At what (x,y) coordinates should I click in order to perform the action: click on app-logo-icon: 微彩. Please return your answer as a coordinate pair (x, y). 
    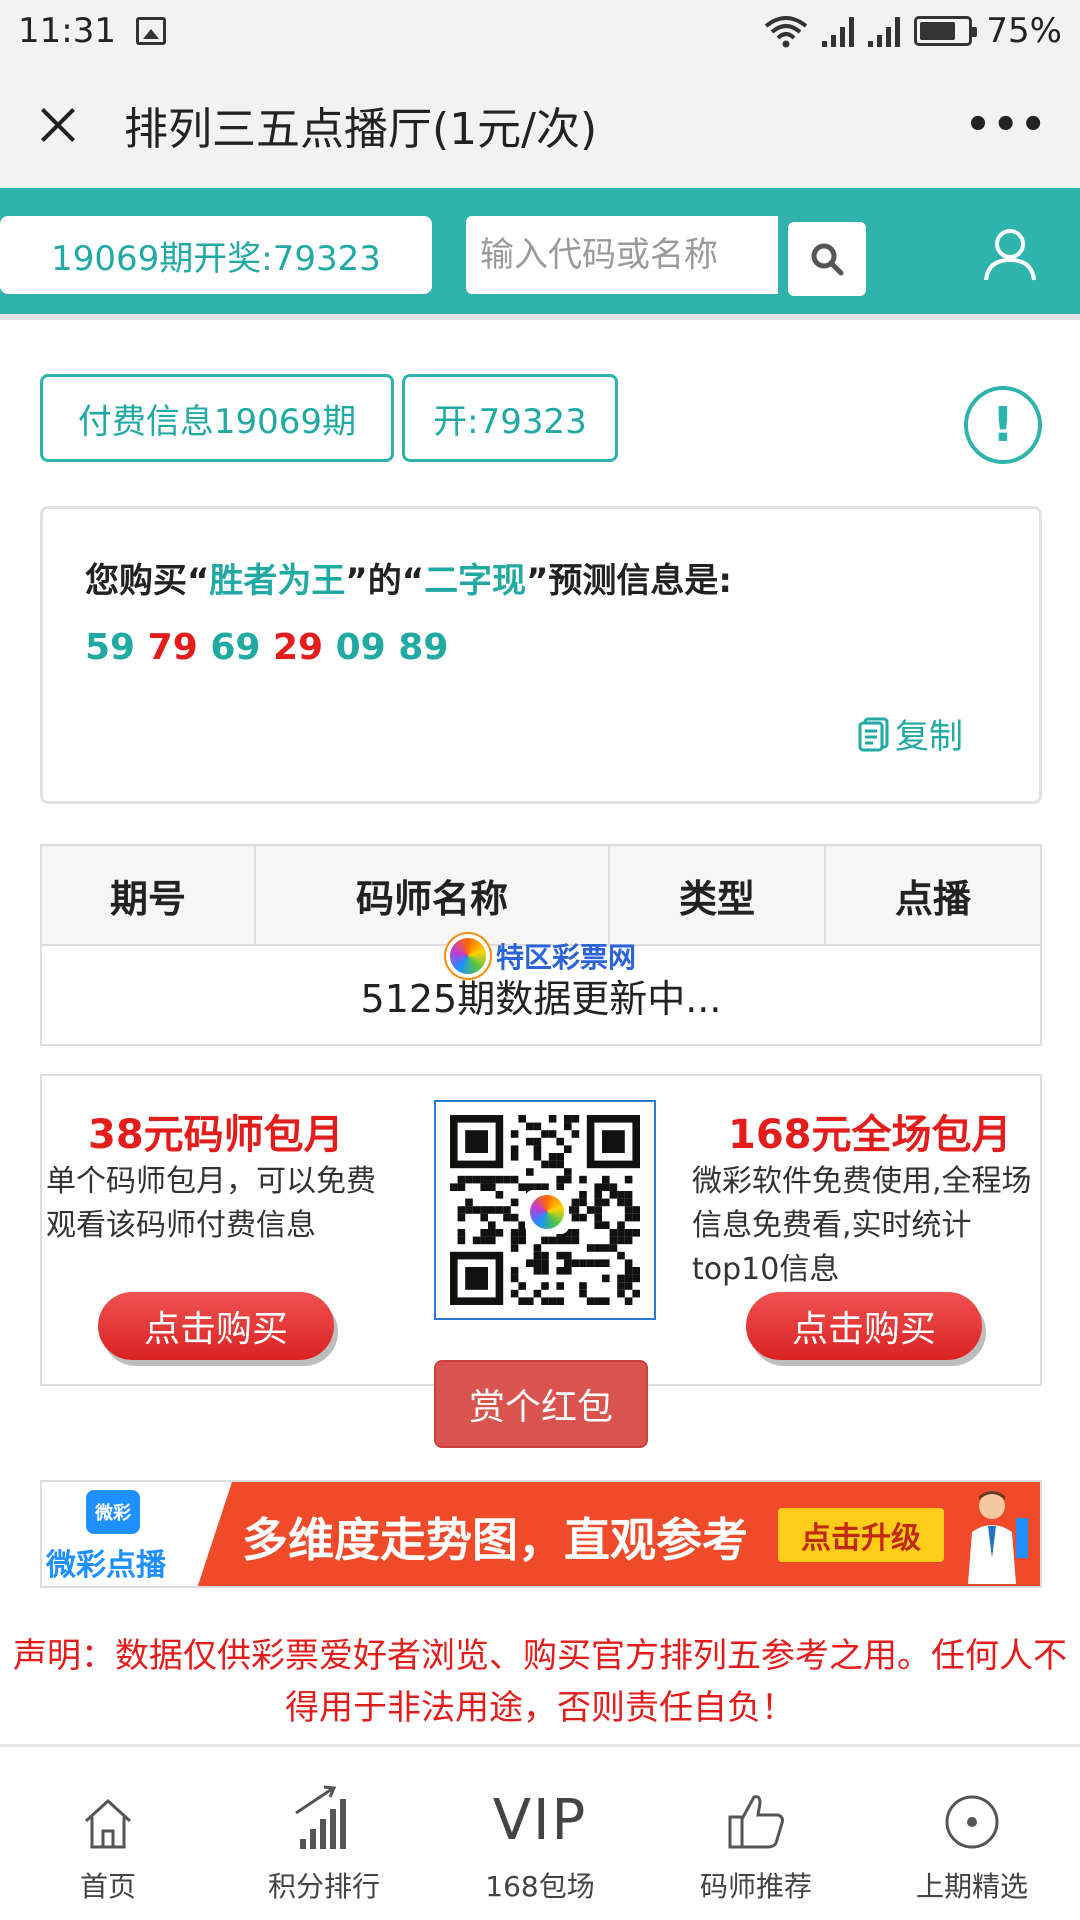
    Looking at the image, I should click on (113, 1512).